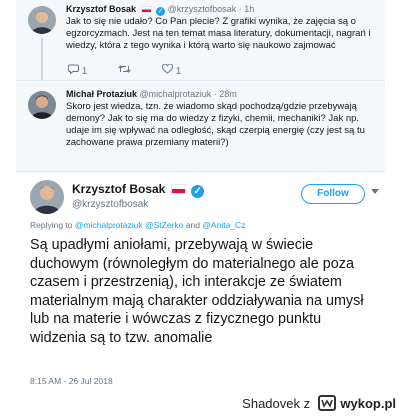 The image size is (400, 418). What do you see at coordinates (178, 71) in the screenshot?
I see `like-count: 1` at bounding box center [178, 71].